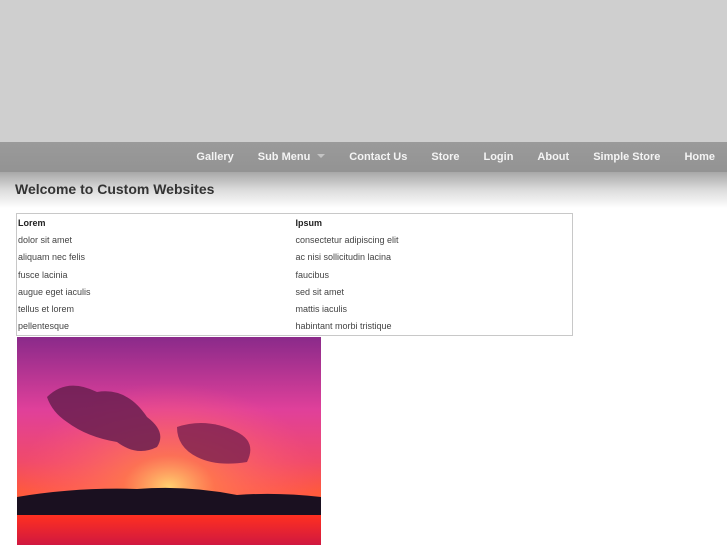 The height and width of the screenshot is (545, 727). I want to click on table-cell: tellus et lorem, so click(46, 309).